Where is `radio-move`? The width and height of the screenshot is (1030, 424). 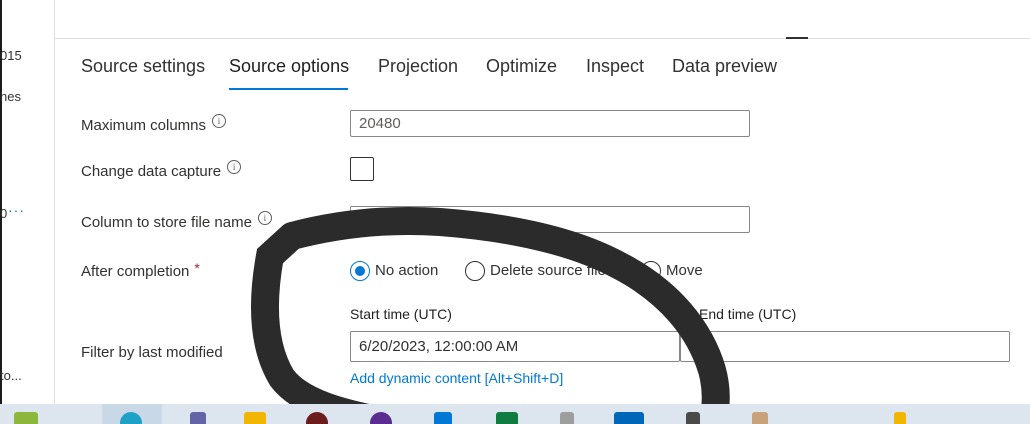 radio-move is located at coordinates (651, 271).